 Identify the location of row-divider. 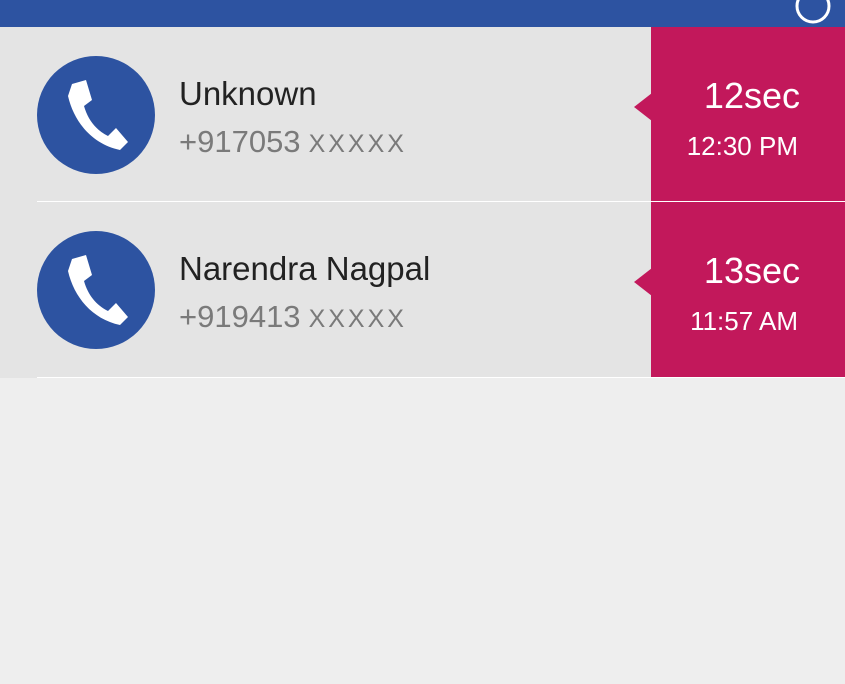
(441, 377).